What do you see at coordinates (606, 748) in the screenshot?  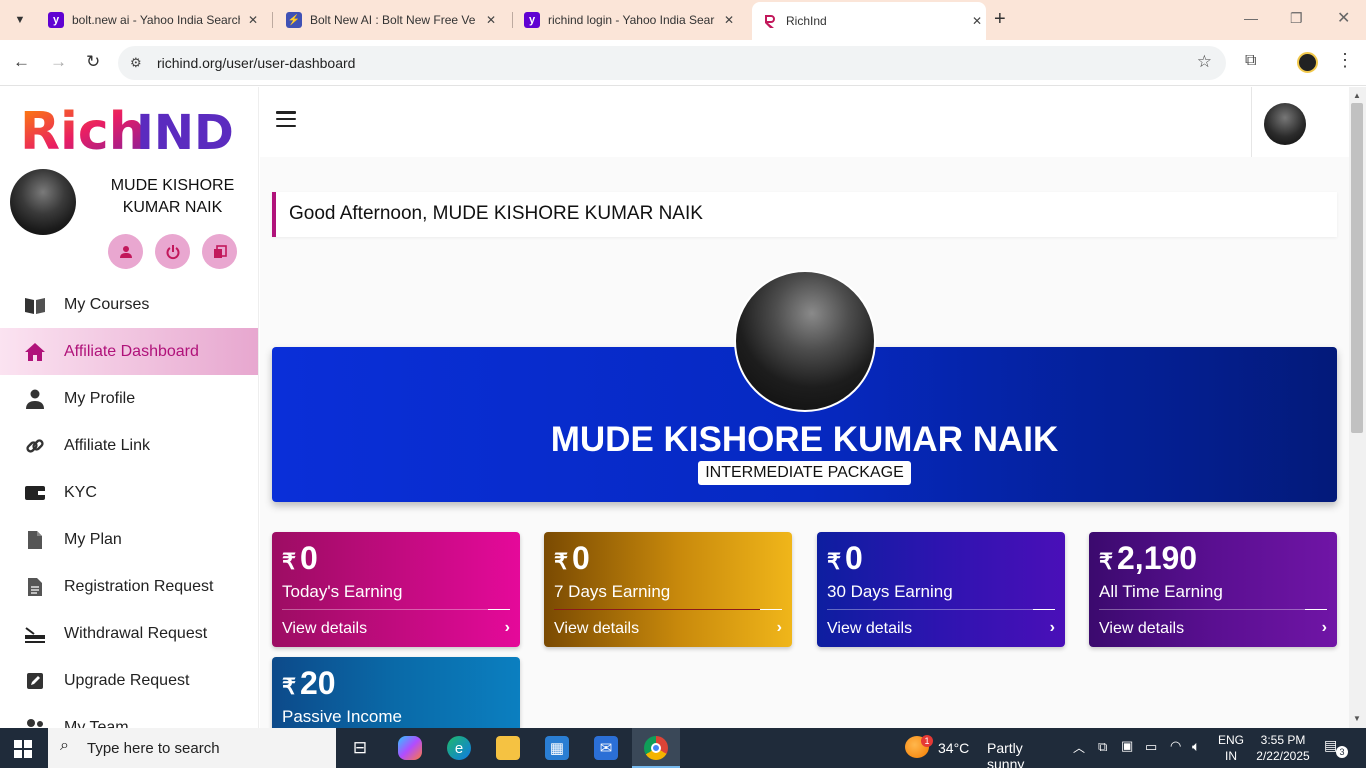 I see `mail-icon: ✉` at bounding box center [606, 748].